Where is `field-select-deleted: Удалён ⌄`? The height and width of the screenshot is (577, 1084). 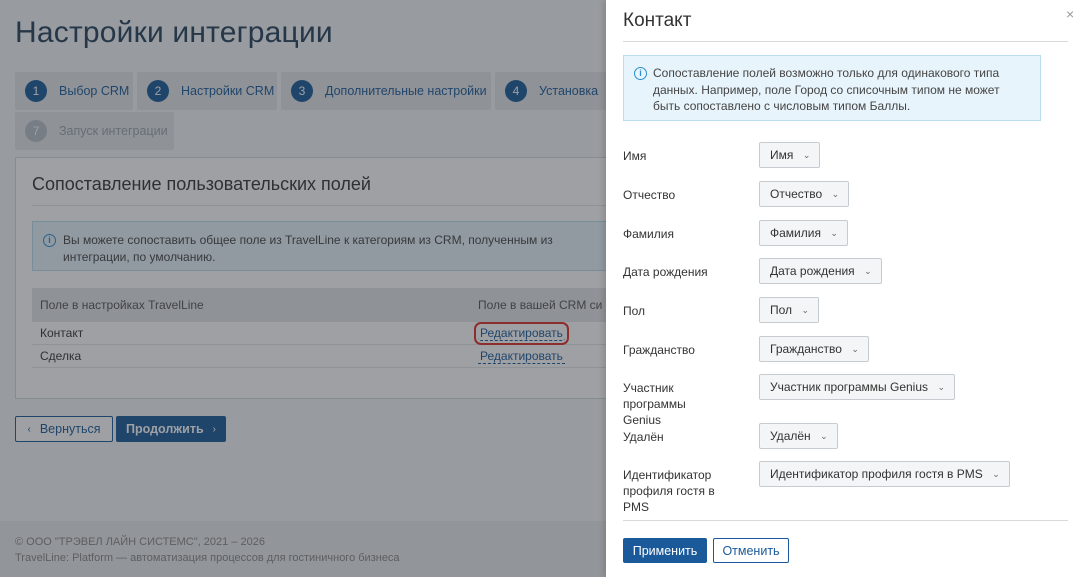 field-select-deleted: Удалён ⌄ is located at coordinates (798, 436).